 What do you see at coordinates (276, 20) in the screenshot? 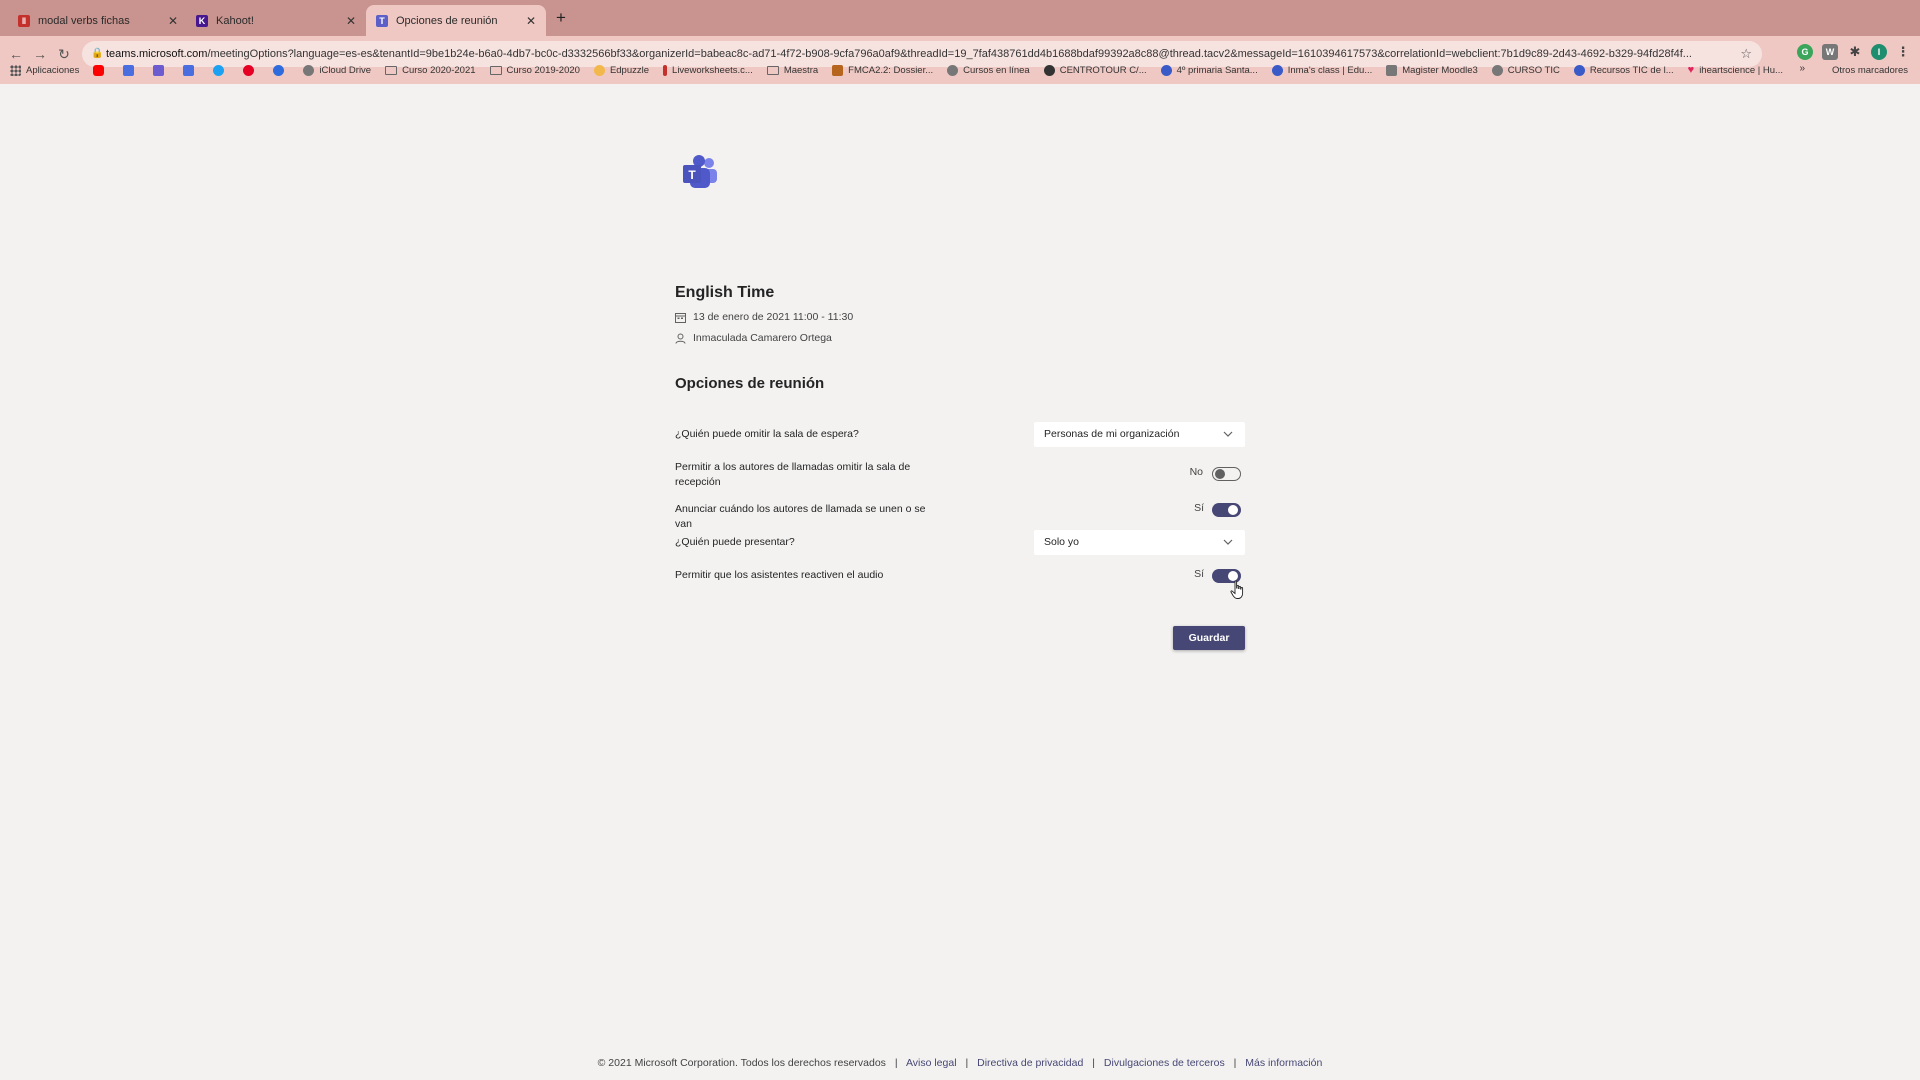
I see `browser-tab-kahoot: K Kahoot! ✕` at bounding box center [276, 20].